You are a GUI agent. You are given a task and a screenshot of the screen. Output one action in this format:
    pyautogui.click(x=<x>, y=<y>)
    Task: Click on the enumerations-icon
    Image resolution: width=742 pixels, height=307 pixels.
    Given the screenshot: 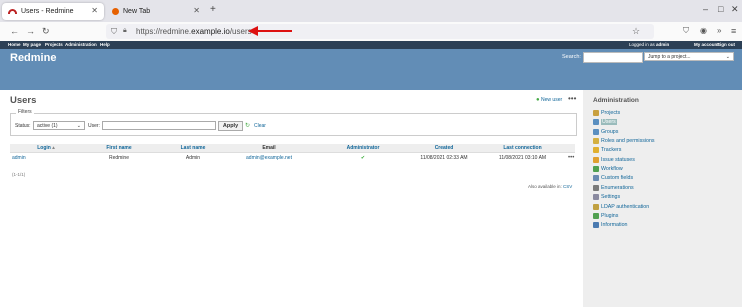 What is the action you would take?
    pyautogui.click(x=596, y=187)
    